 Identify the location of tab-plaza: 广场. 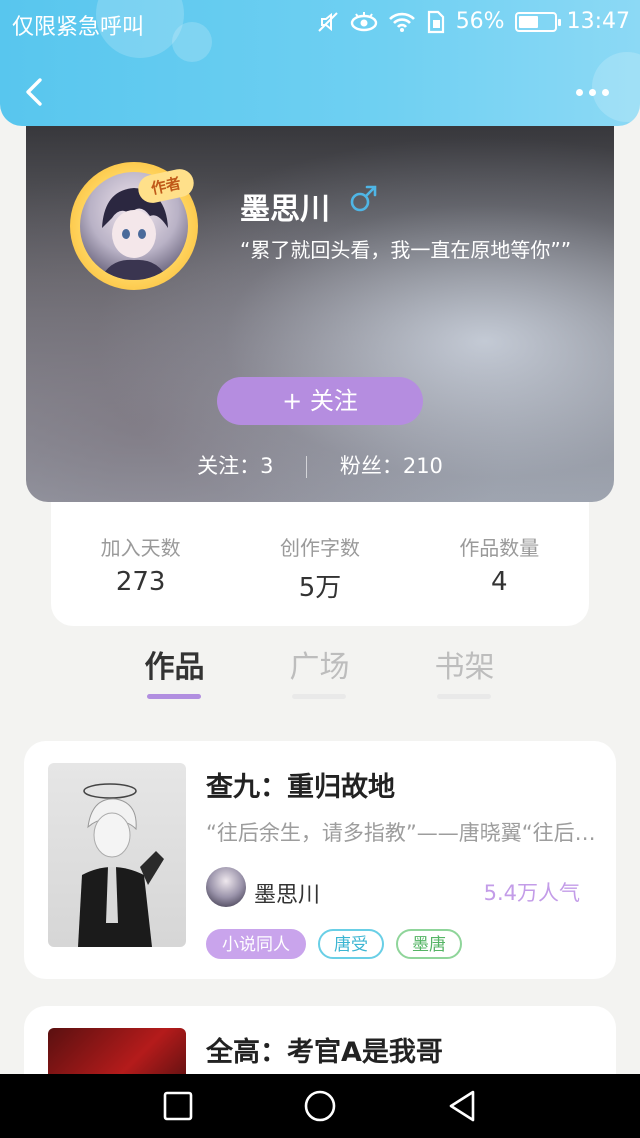
(319, 671).